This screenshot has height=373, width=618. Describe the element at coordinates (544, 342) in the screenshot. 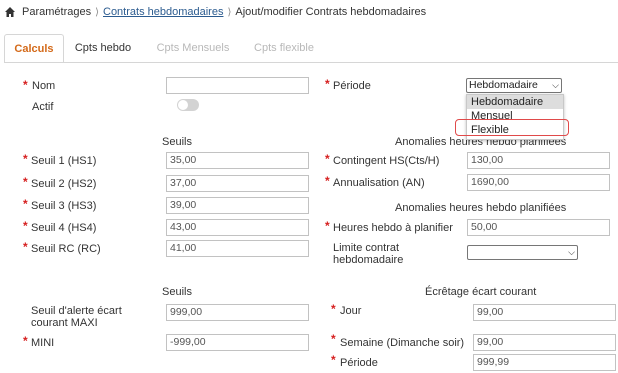

I see `semaine-input: 99,00` at that location.